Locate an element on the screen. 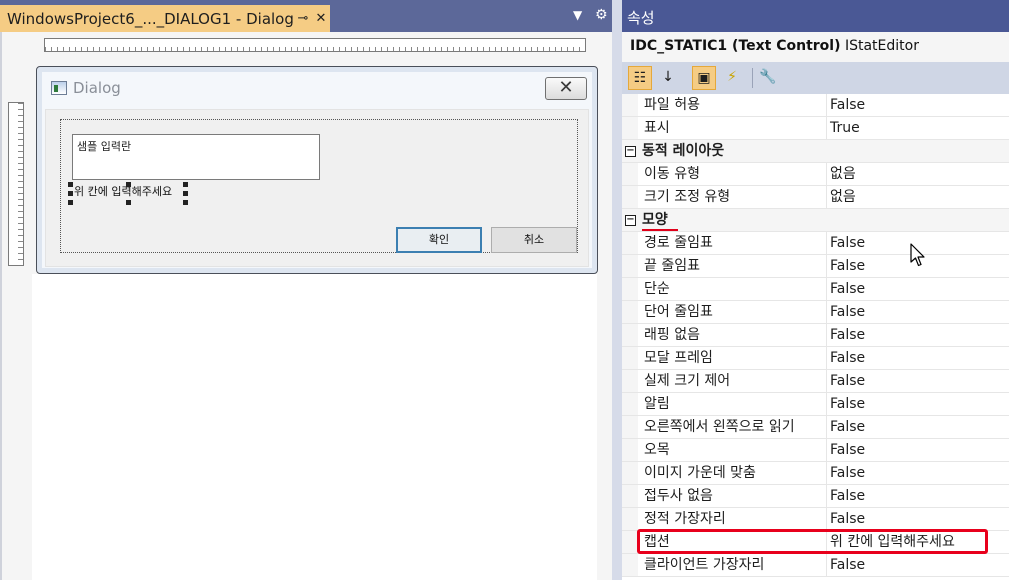  property-row: 모달 프레임 False is located at coordinates (815, 358).